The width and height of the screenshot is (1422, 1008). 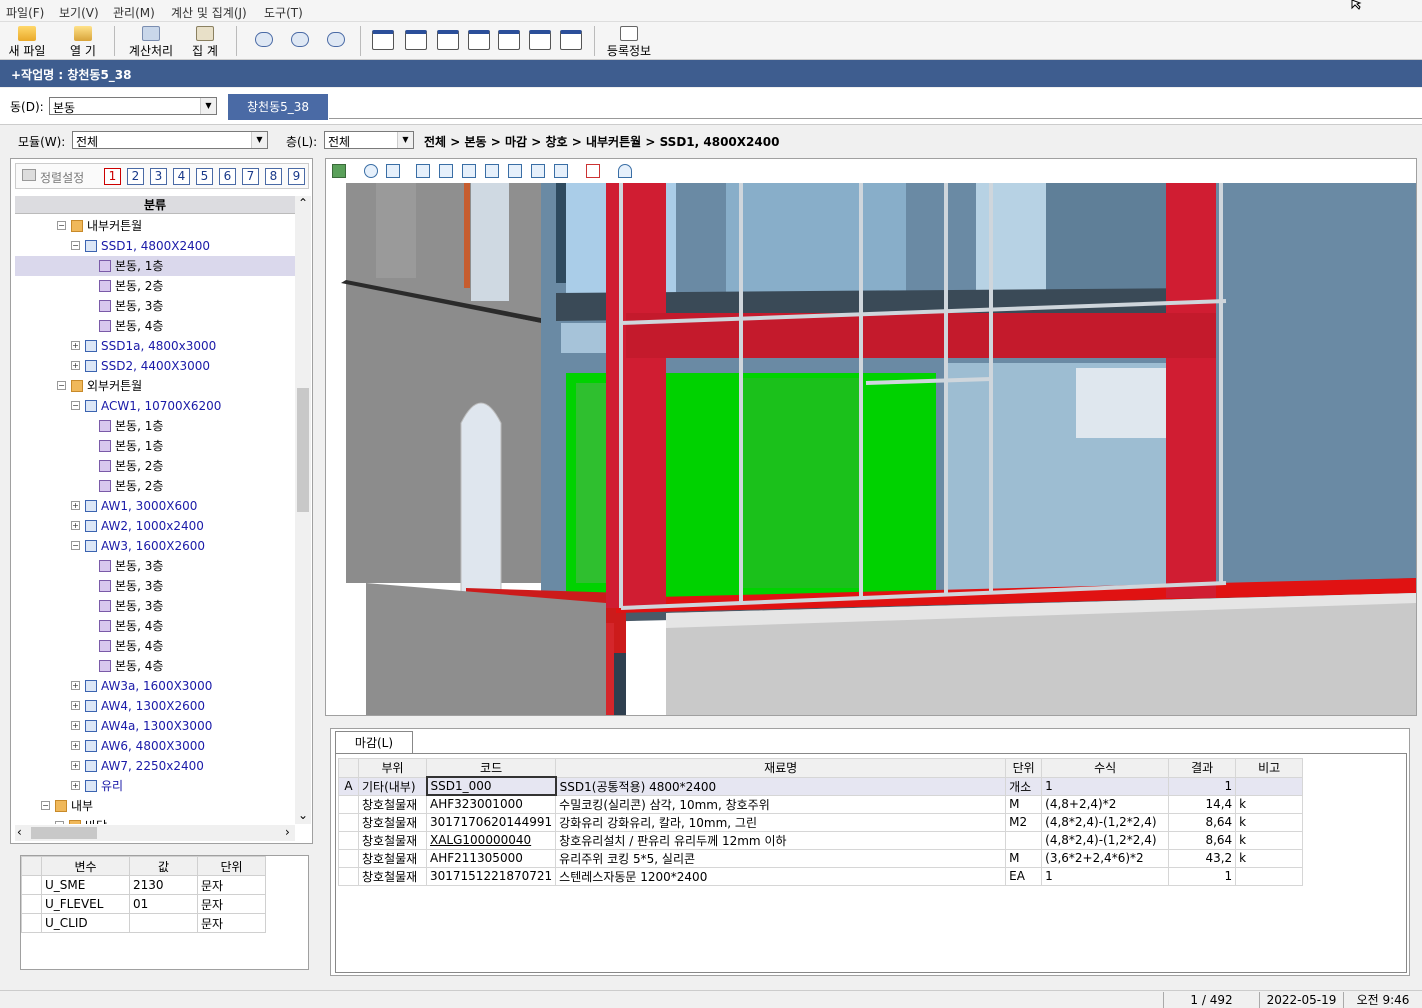 What do you see at coordinates (143, 885) in the screenshot?
I see `variable-row: U_SME 2130 문자` at bounding box center [143, 885].